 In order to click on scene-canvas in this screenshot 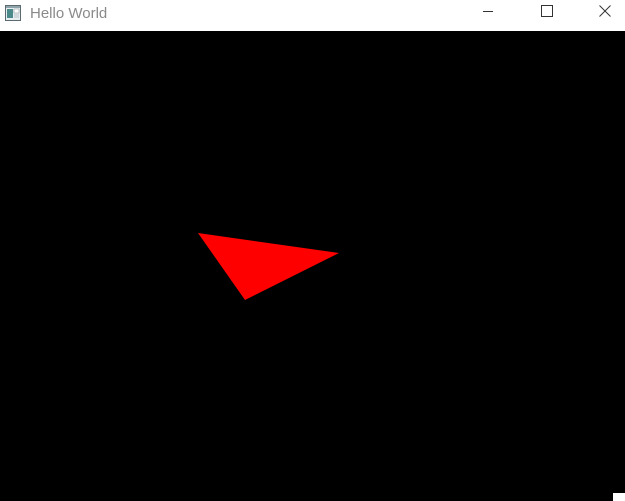, I will do `click(268, 266)`.